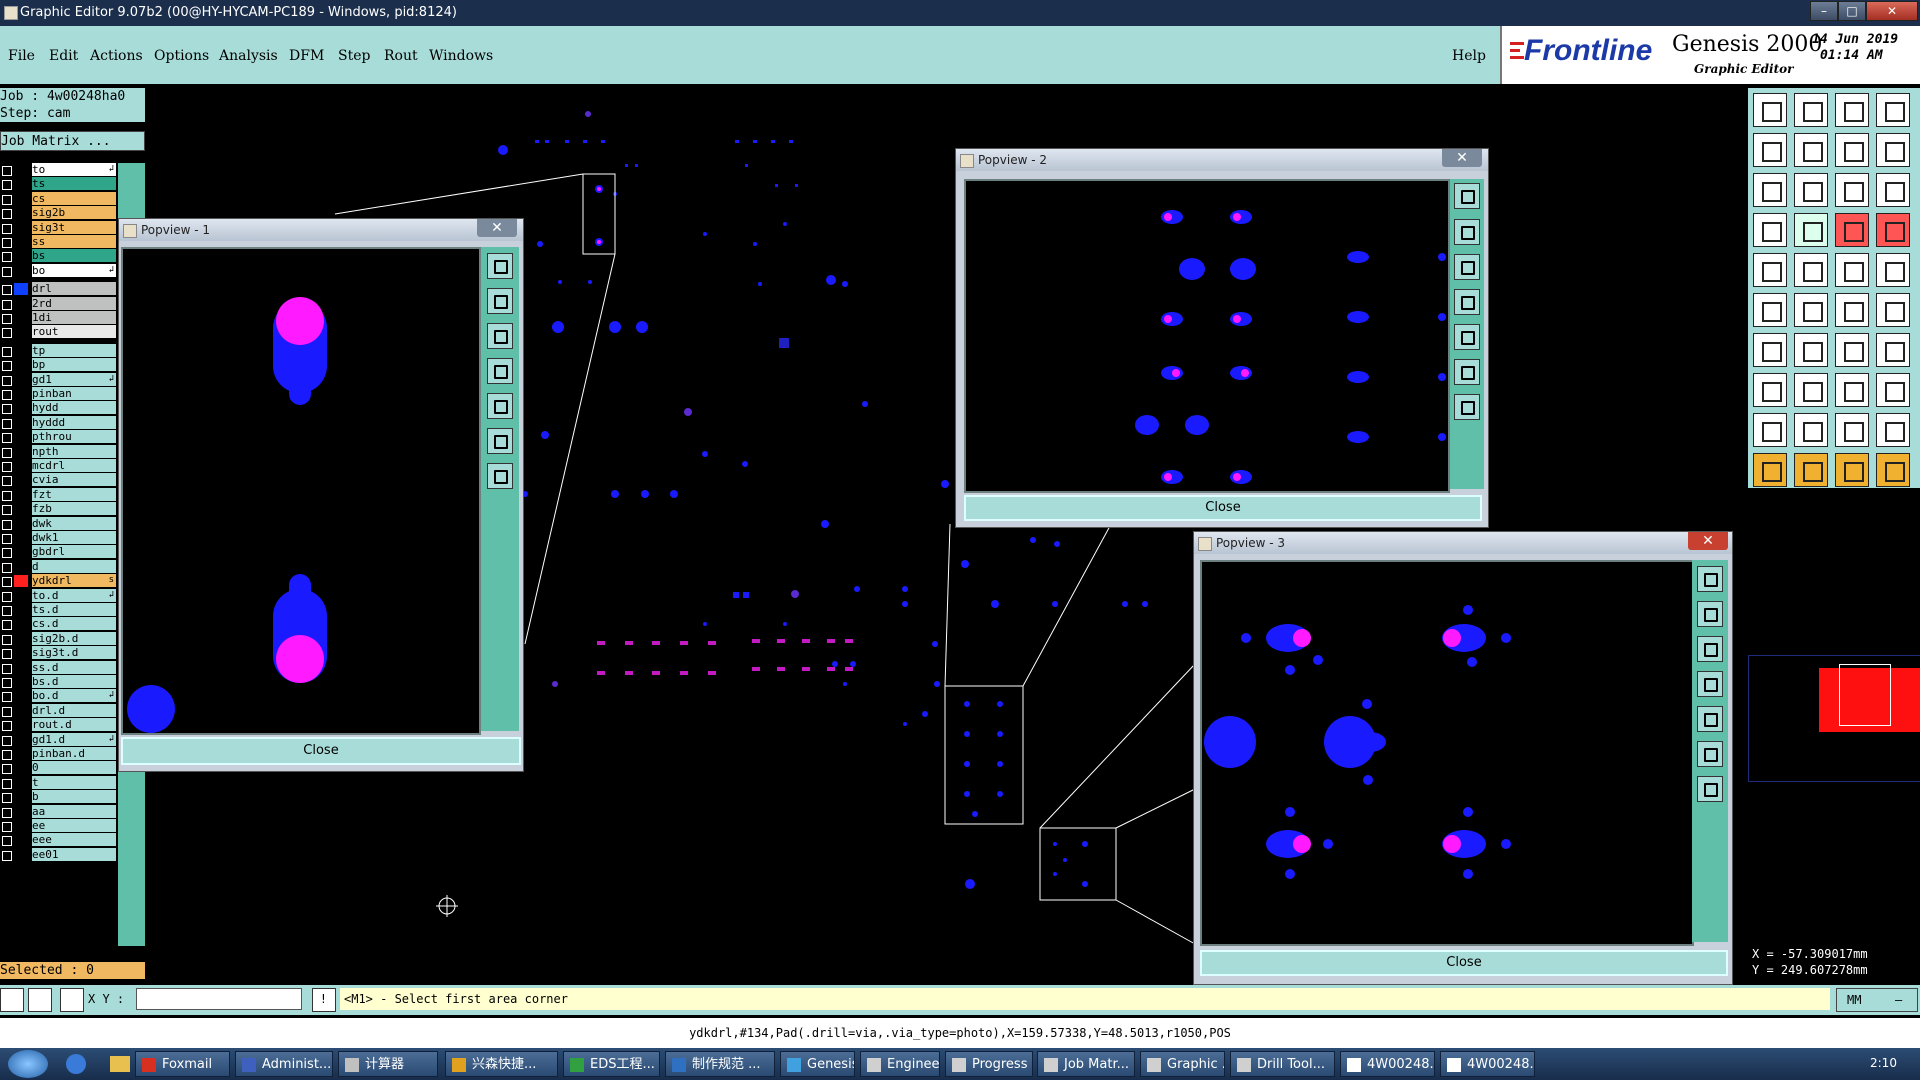 This screenshot has width=1920, height=1080. I want to click on connect-button, so click(1770, 310).